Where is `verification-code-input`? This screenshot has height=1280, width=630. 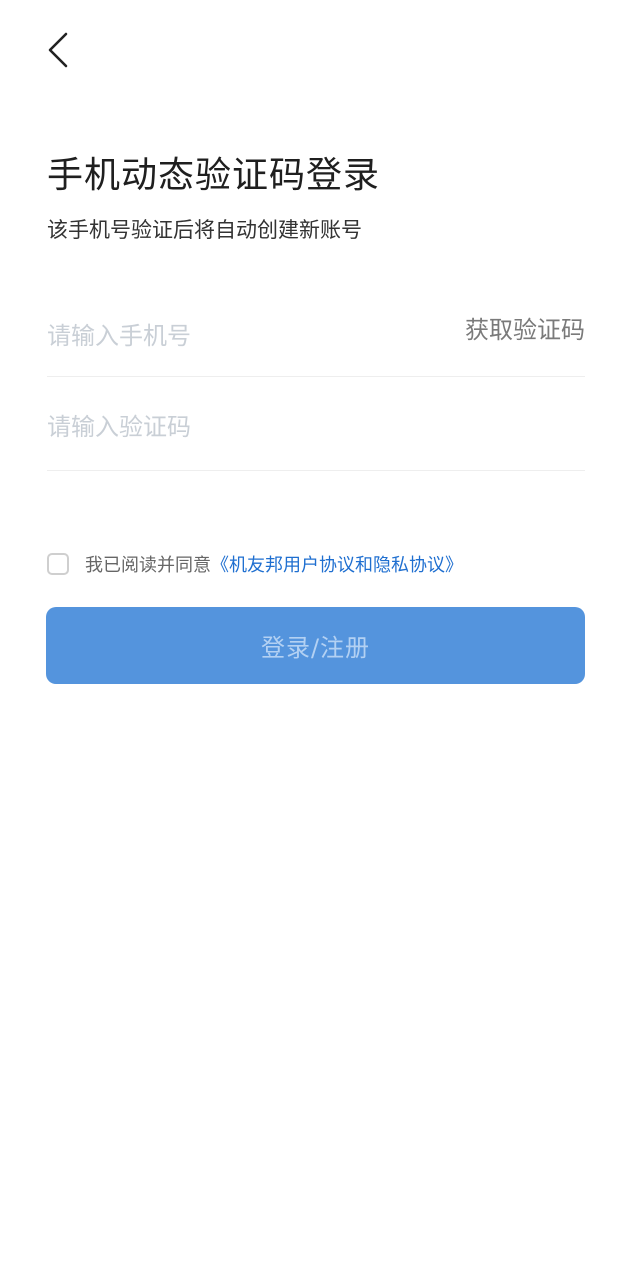
verification-code-input is located at coordinates (316, 427).